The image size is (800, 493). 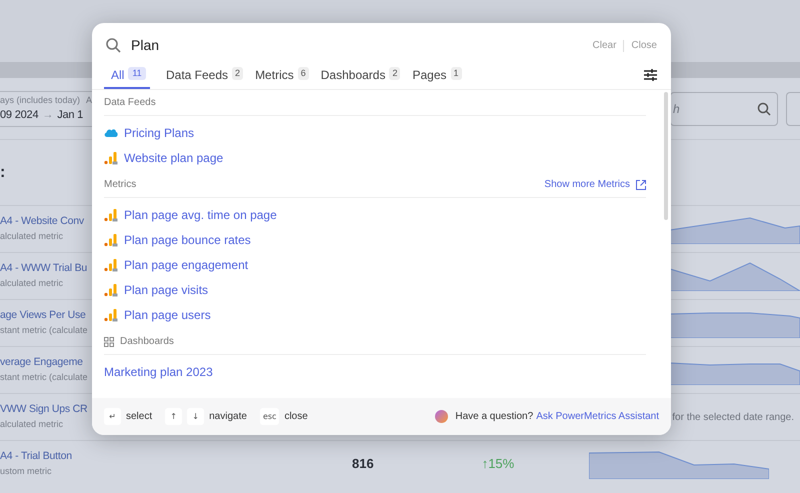 What do you see at coordinates (130, 103) in the screenshot?
I see `section-title: Data Feeds` at bounding box center [130, 103].